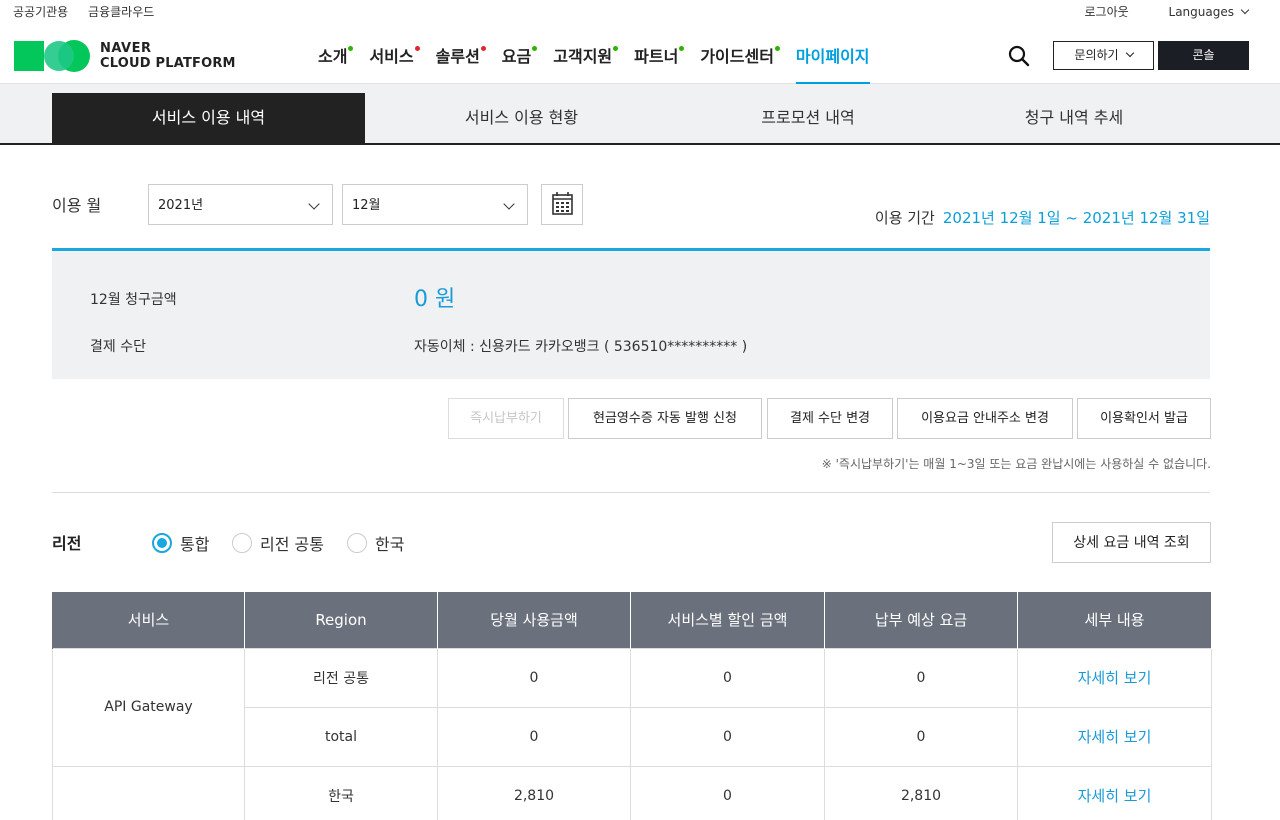  What do you see at coordinates (40, 12) in the screenshot?
I see `link-public-sector: 공공기관용` at bounding box center [40, 12].